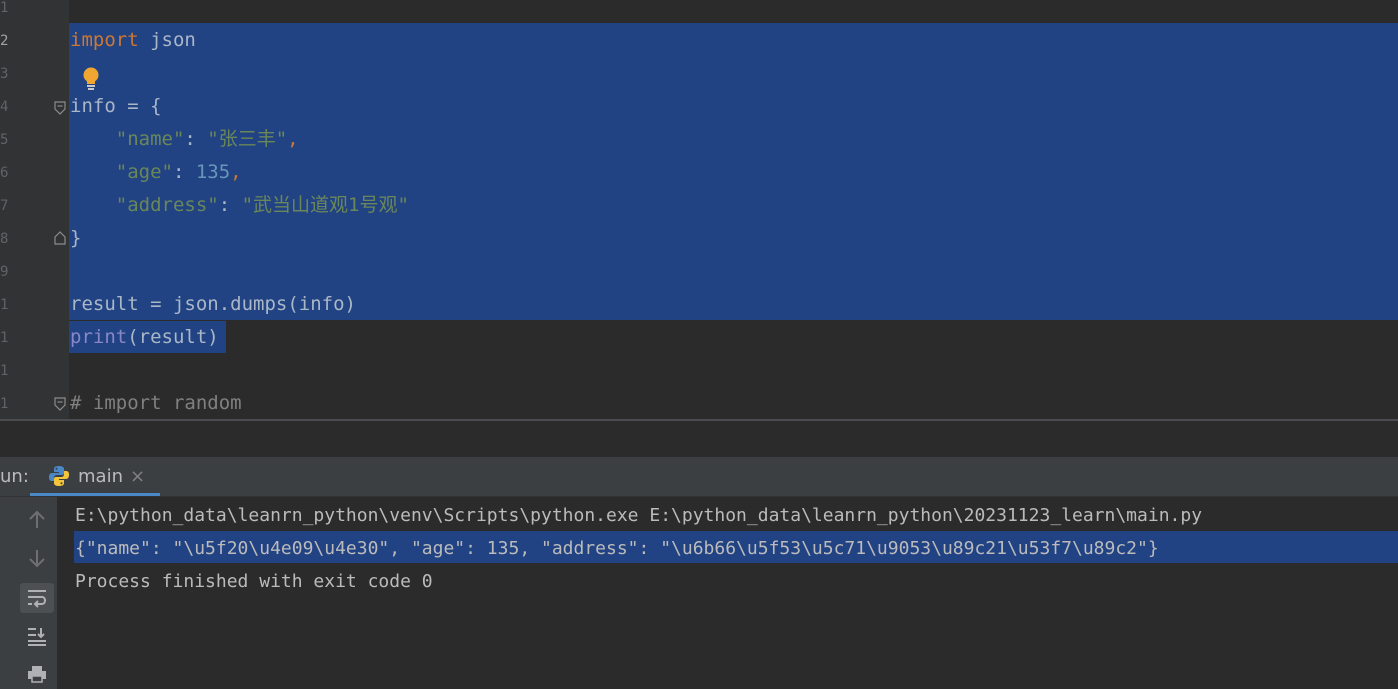 This screenshot has width=1398, height=689. I want to click on run-tab-main: main ×, so click(95, 476).